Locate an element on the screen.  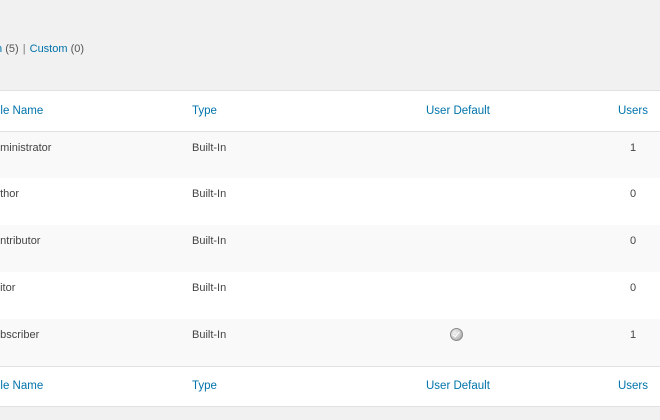
role-name-cell: dministrator is located at coordinates (26, 147).